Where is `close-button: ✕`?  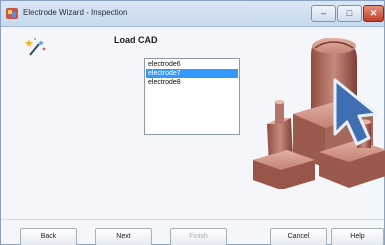 close-button: ✕ is located at coordinates (373, 13).